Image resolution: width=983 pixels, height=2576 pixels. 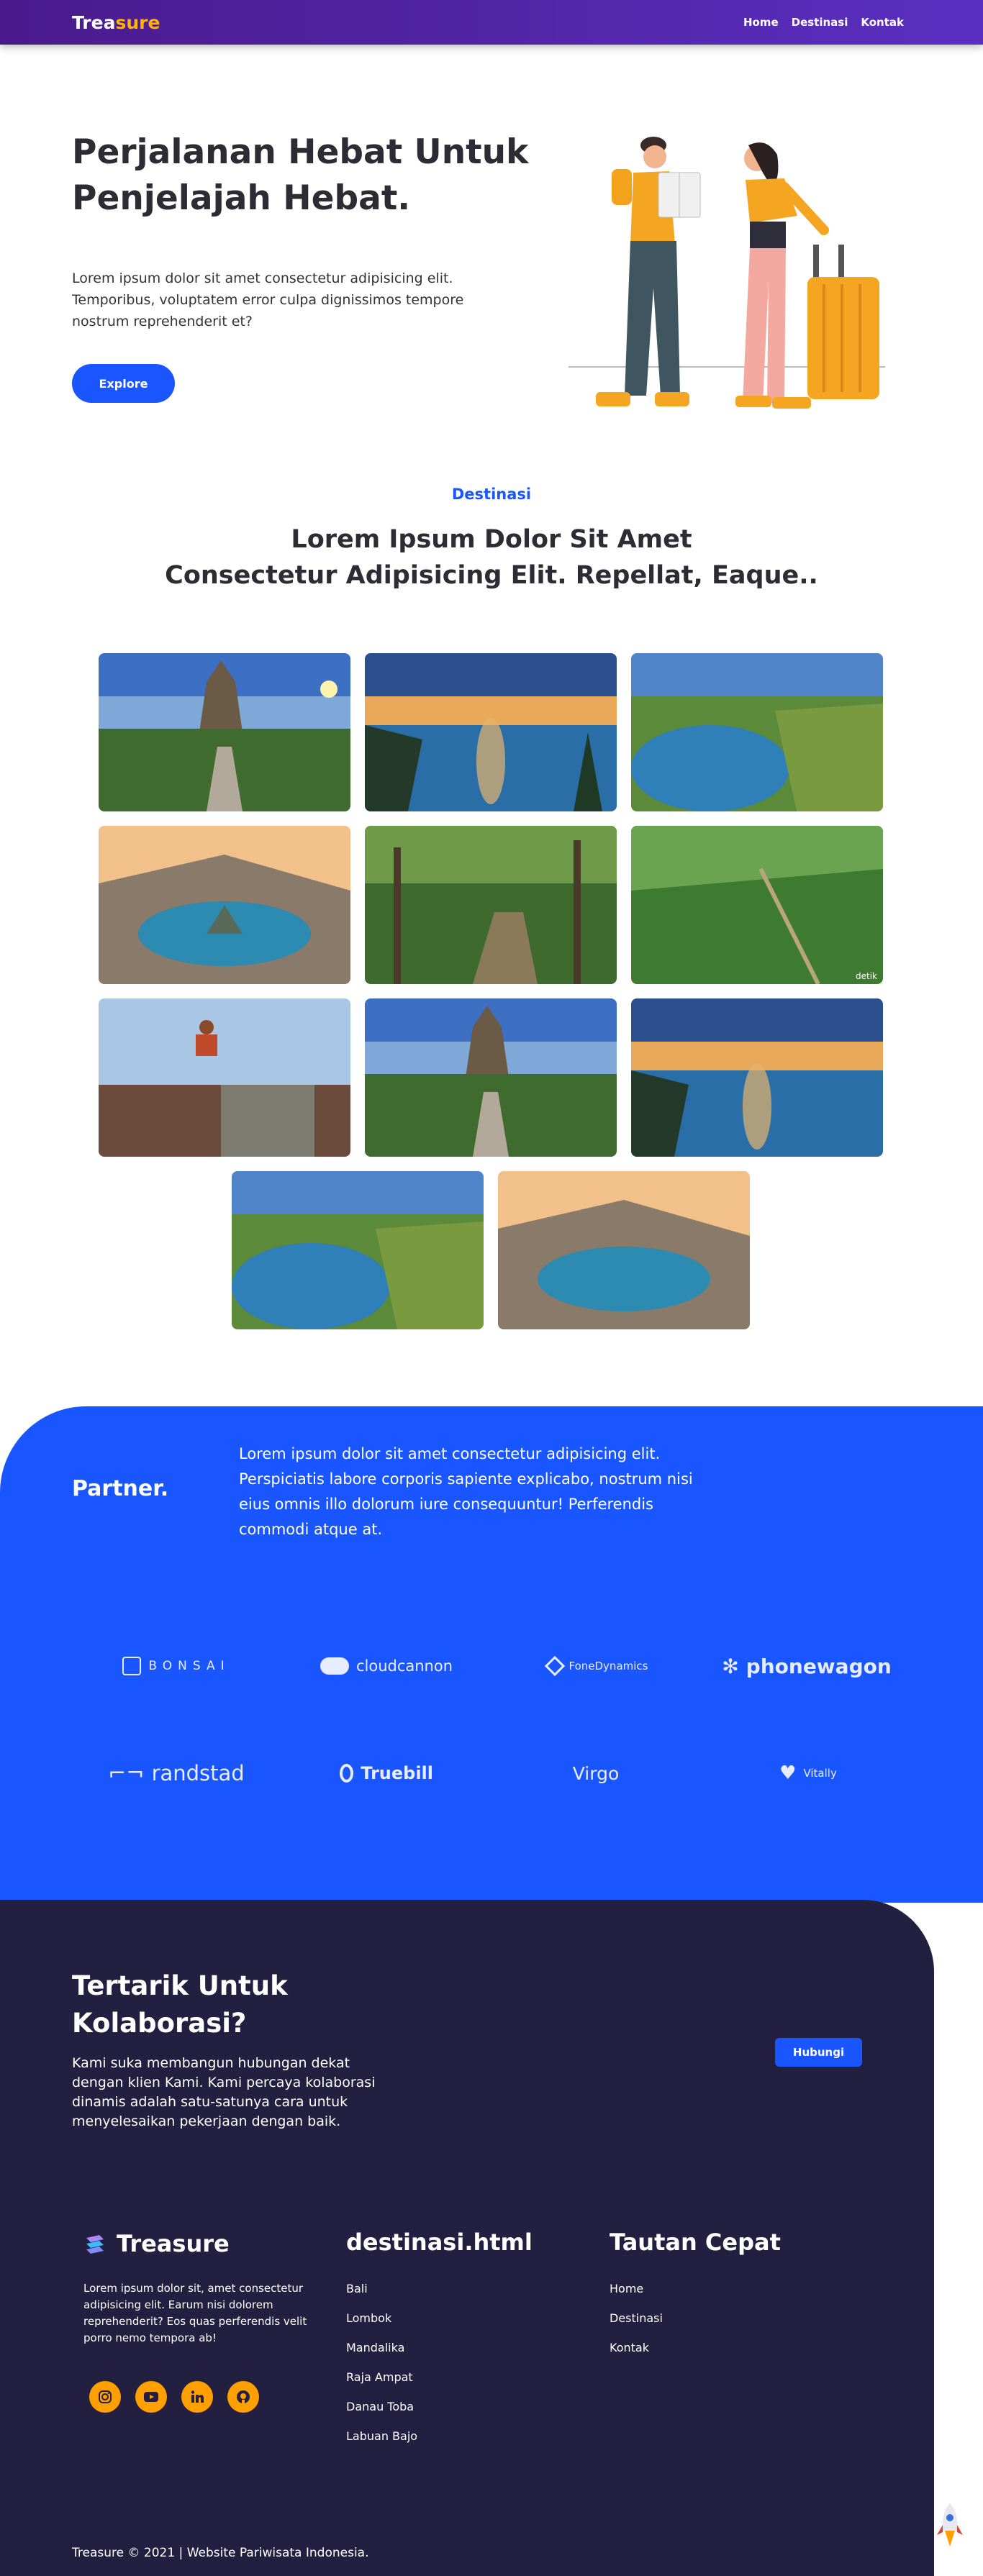 I want to click on partner-logo-randstad-text: randstad, so click(x=198, y=1773).